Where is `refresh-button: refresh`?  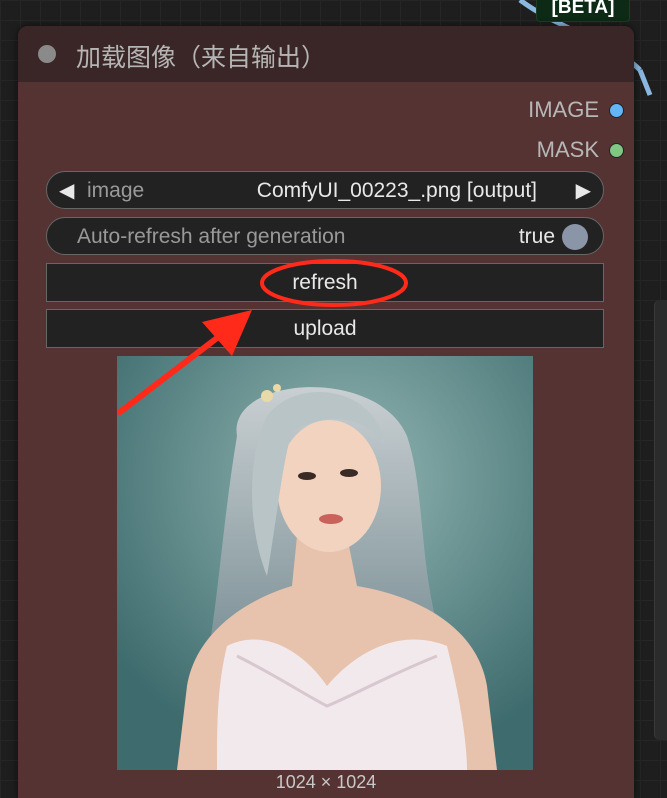
refresh-button: refresh is located at coordinates (325, 282).